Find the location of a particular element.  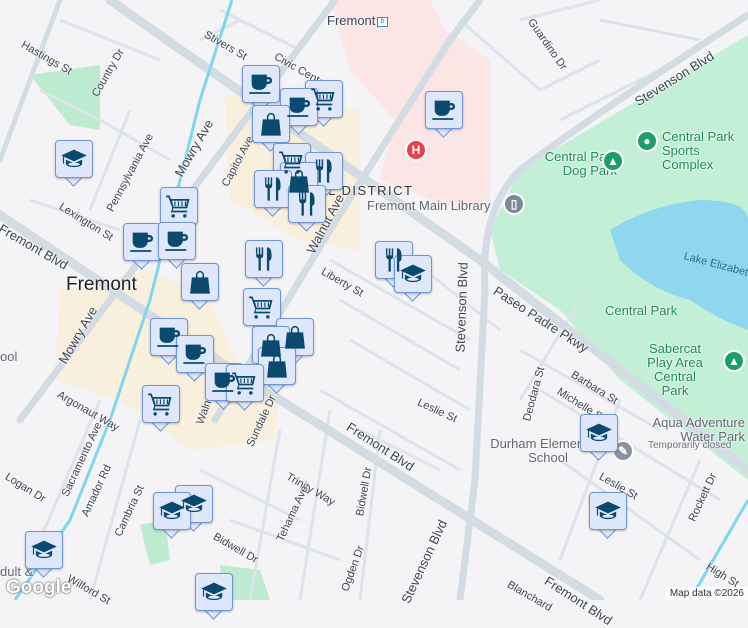

library-icon: ▯ is located at coordinates (514, 204).